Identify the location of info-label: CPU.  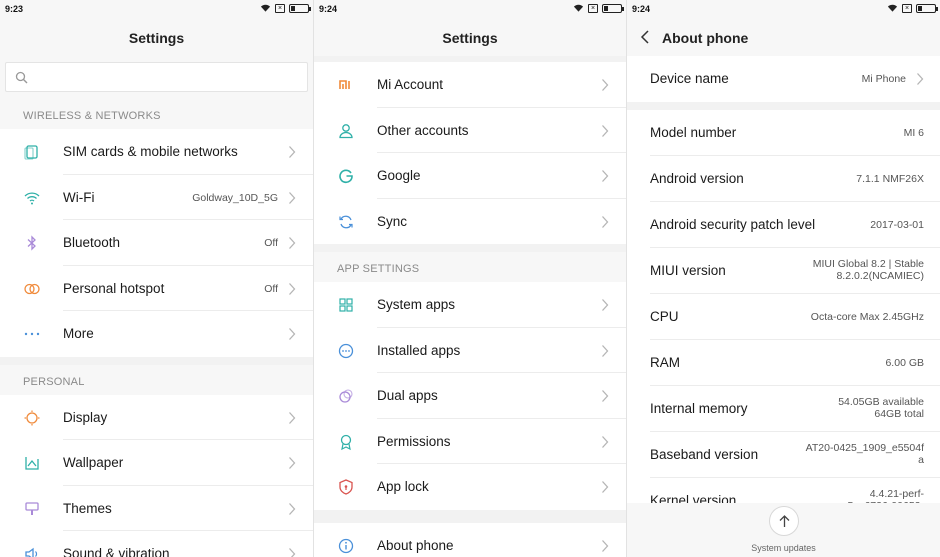
(664, 316).